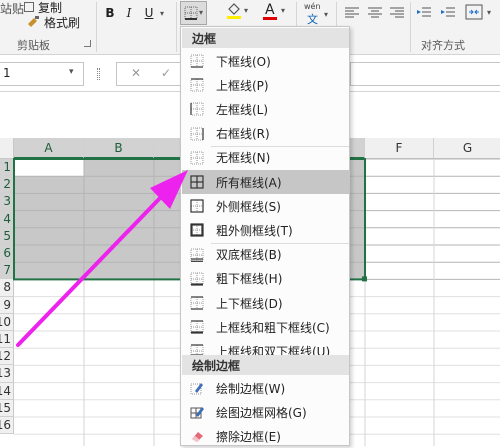 This screenshot has width=500, height=448. Describe the element at coordinates (243, 61) in the screenshot. I see `menu-item-label: 下框线(O)` at that location.